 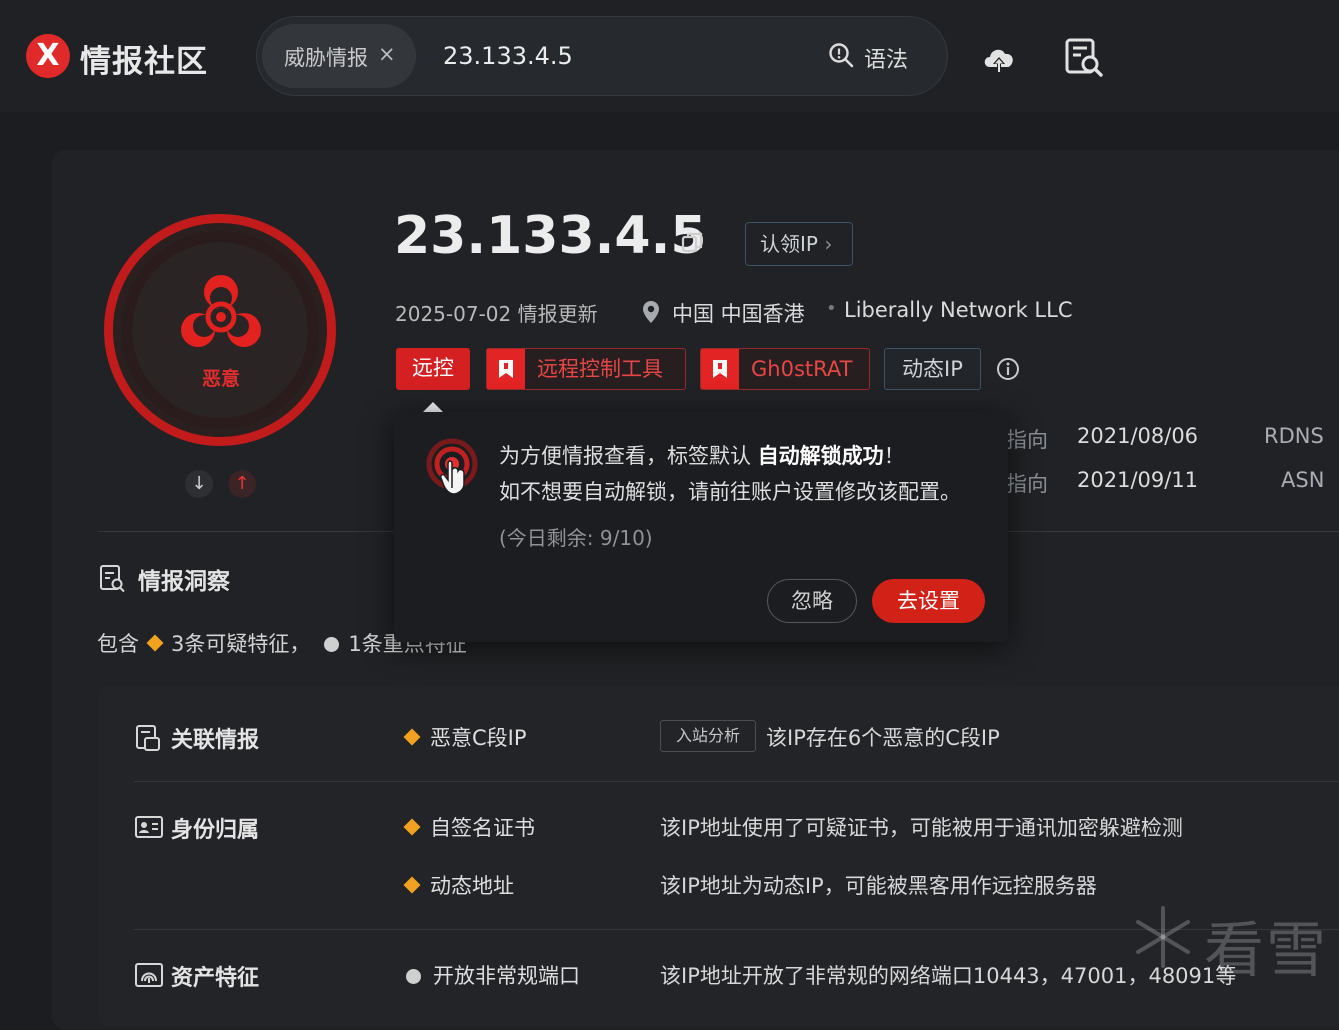 What do you see at coordinates (878, 886) in the screenshot?
I see `feature-description: 该IP地址为动态IP，可能被黑客用作远控服务器` at bounding box center [878, 886].